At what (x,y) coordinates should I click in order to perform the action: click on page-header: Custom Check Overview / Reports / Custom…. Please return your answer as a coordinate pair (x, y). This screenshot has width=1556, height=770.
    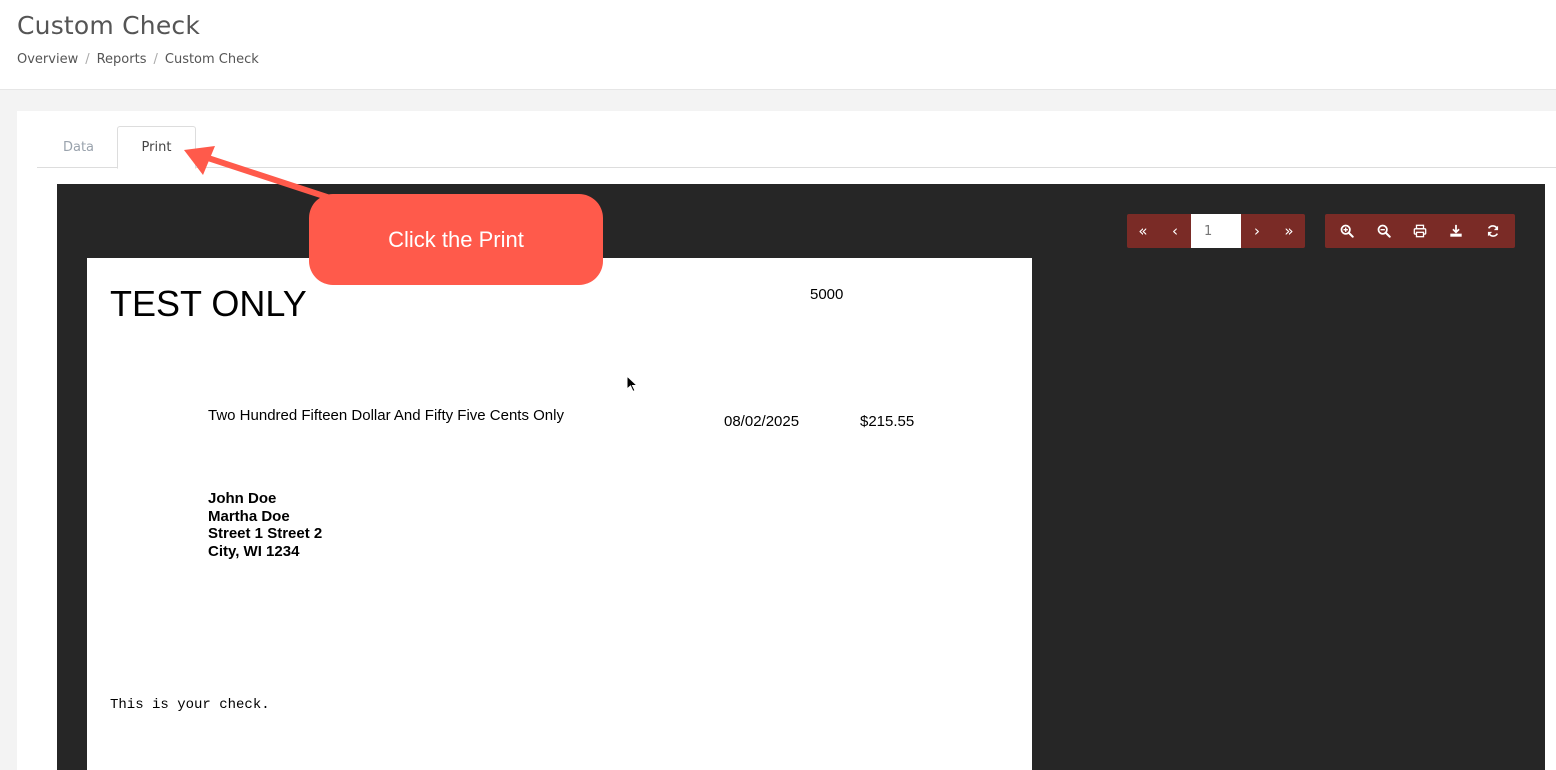
    Looking at the image, I should click on (778, 45).